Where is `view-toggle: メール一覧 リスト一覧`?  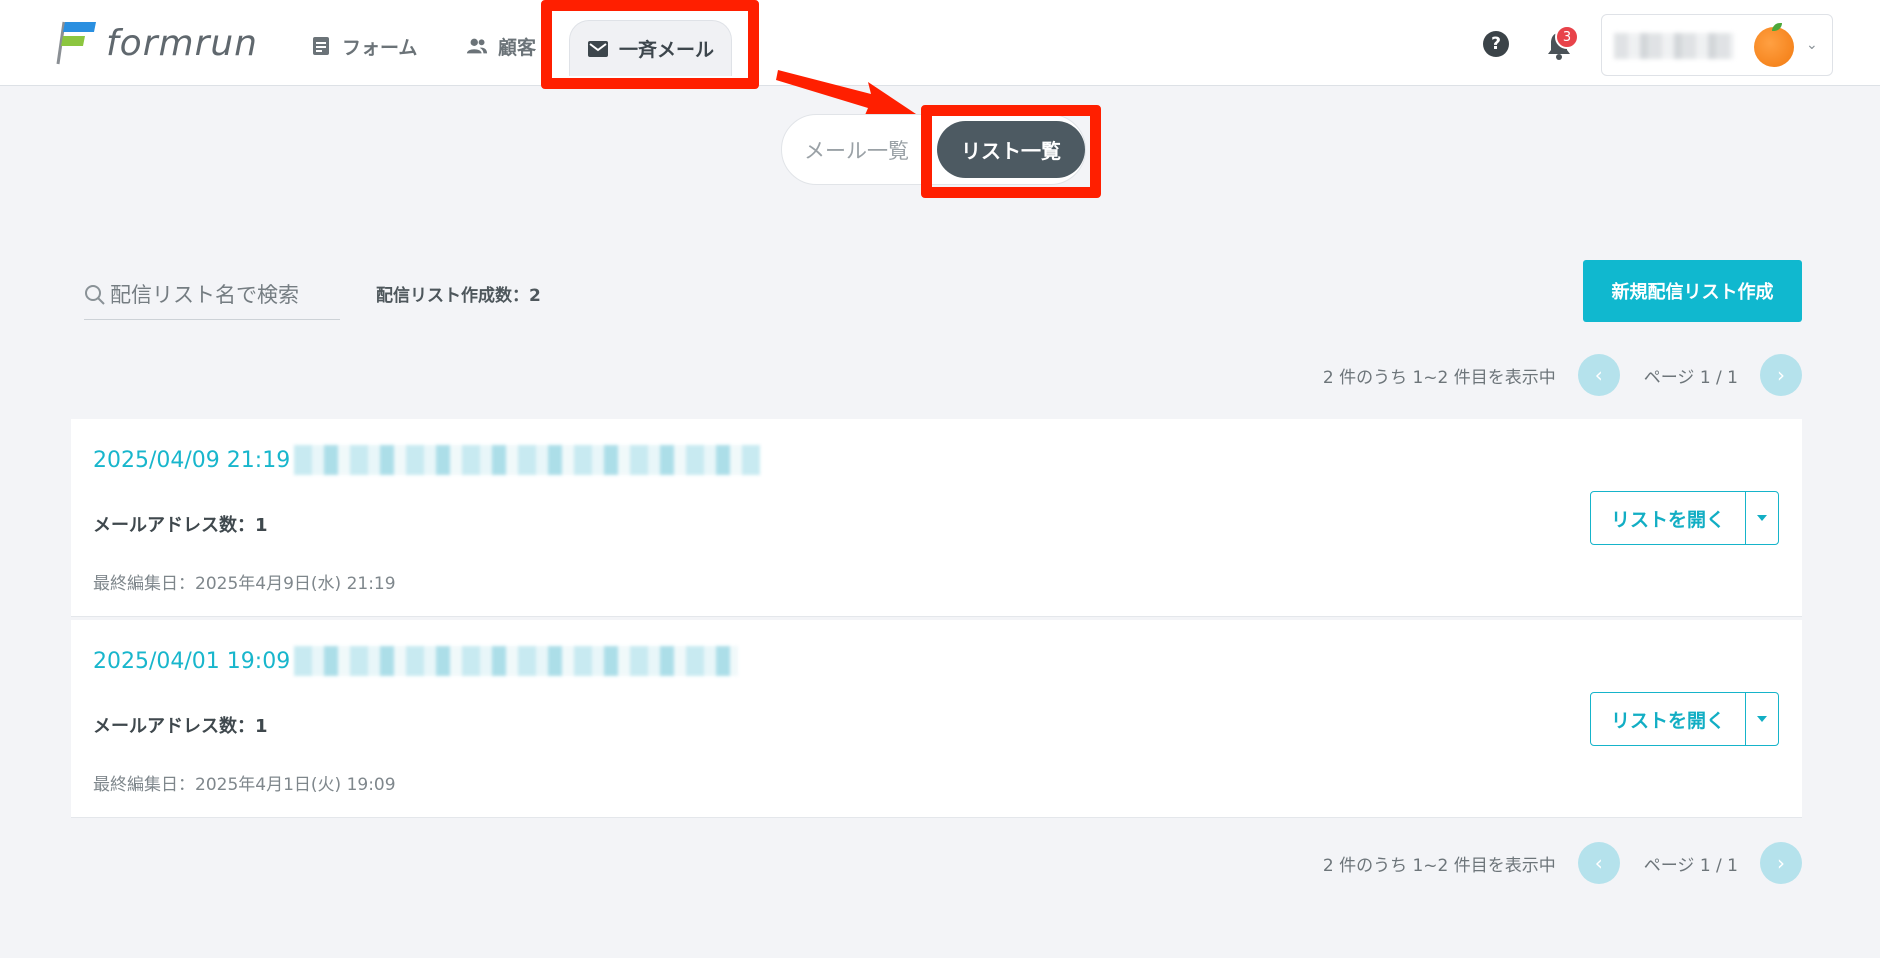 view-toggle: メール一覧 リスト一覧 is located at coordinates (933, 149).